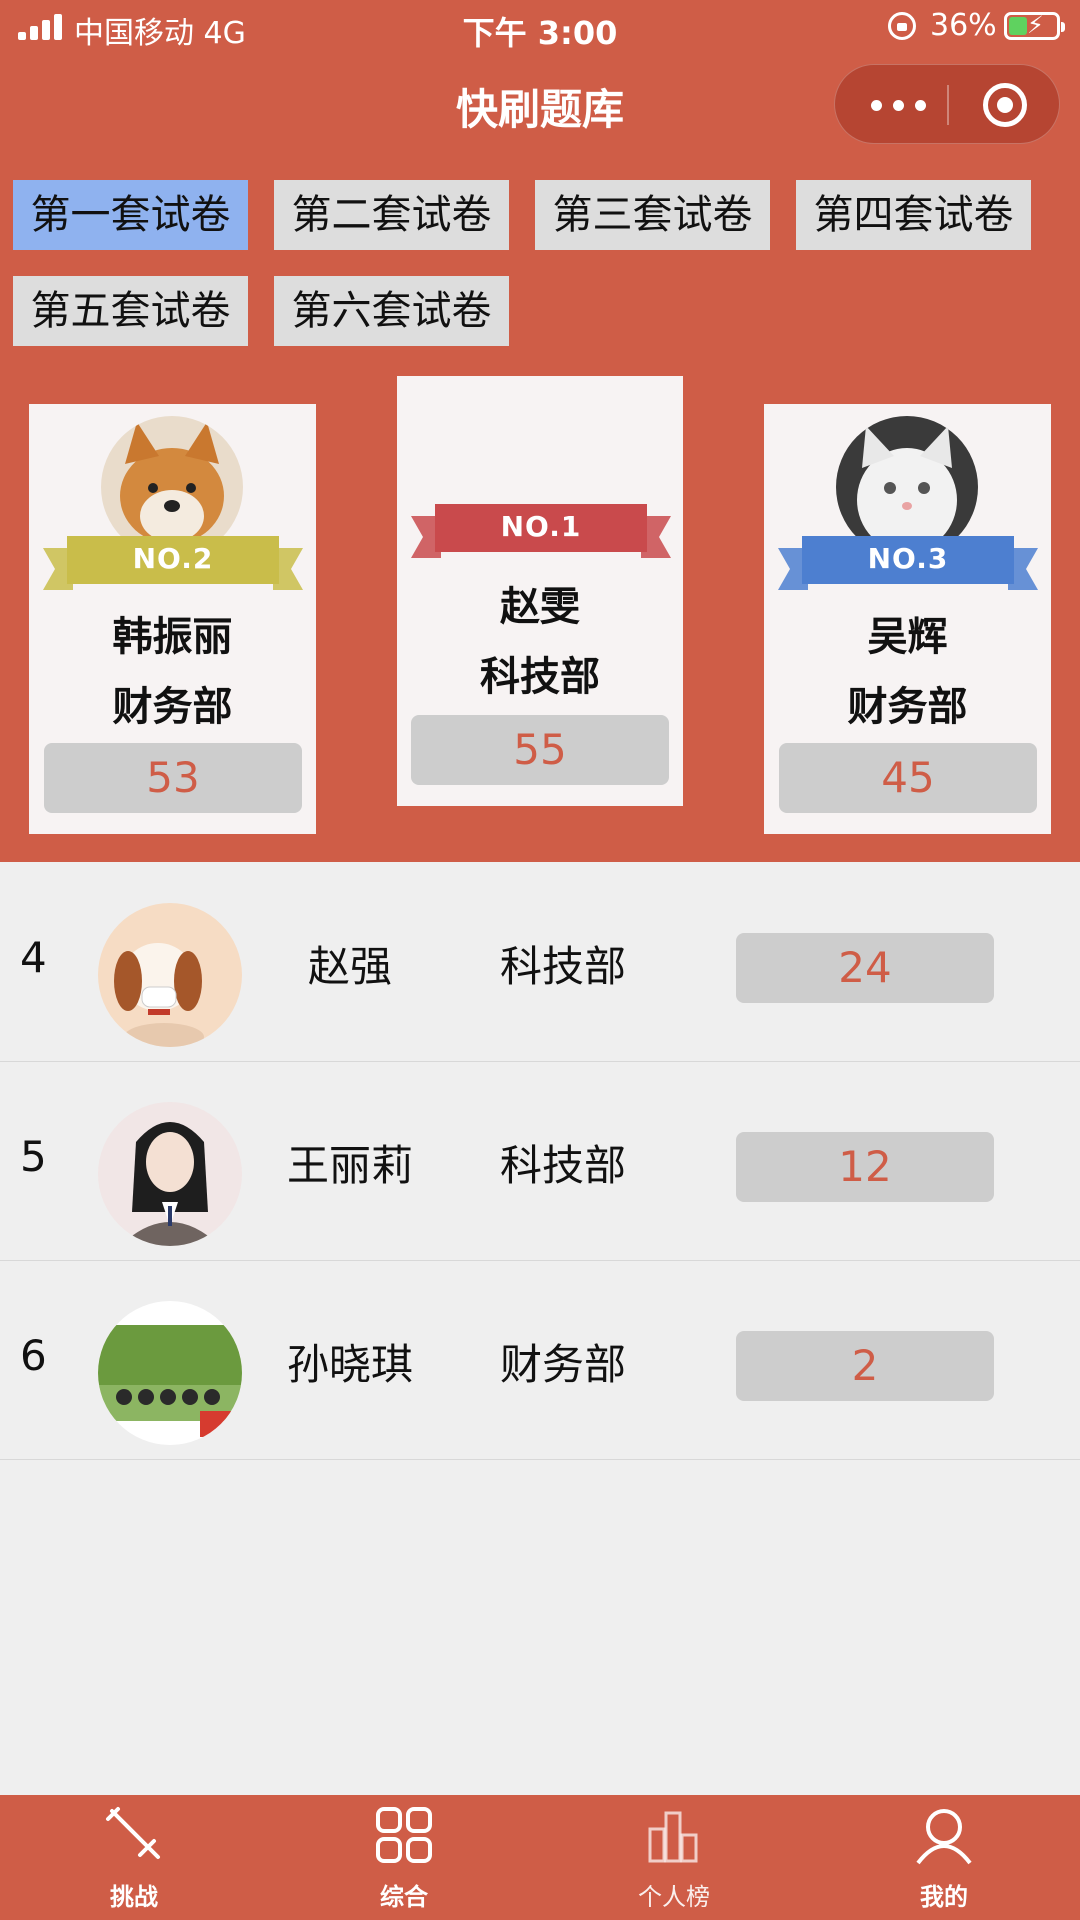 Image resolution: width=1080 pixels, height=1920 pixels. I want to click on row-score: 12, so click(865, 1167).